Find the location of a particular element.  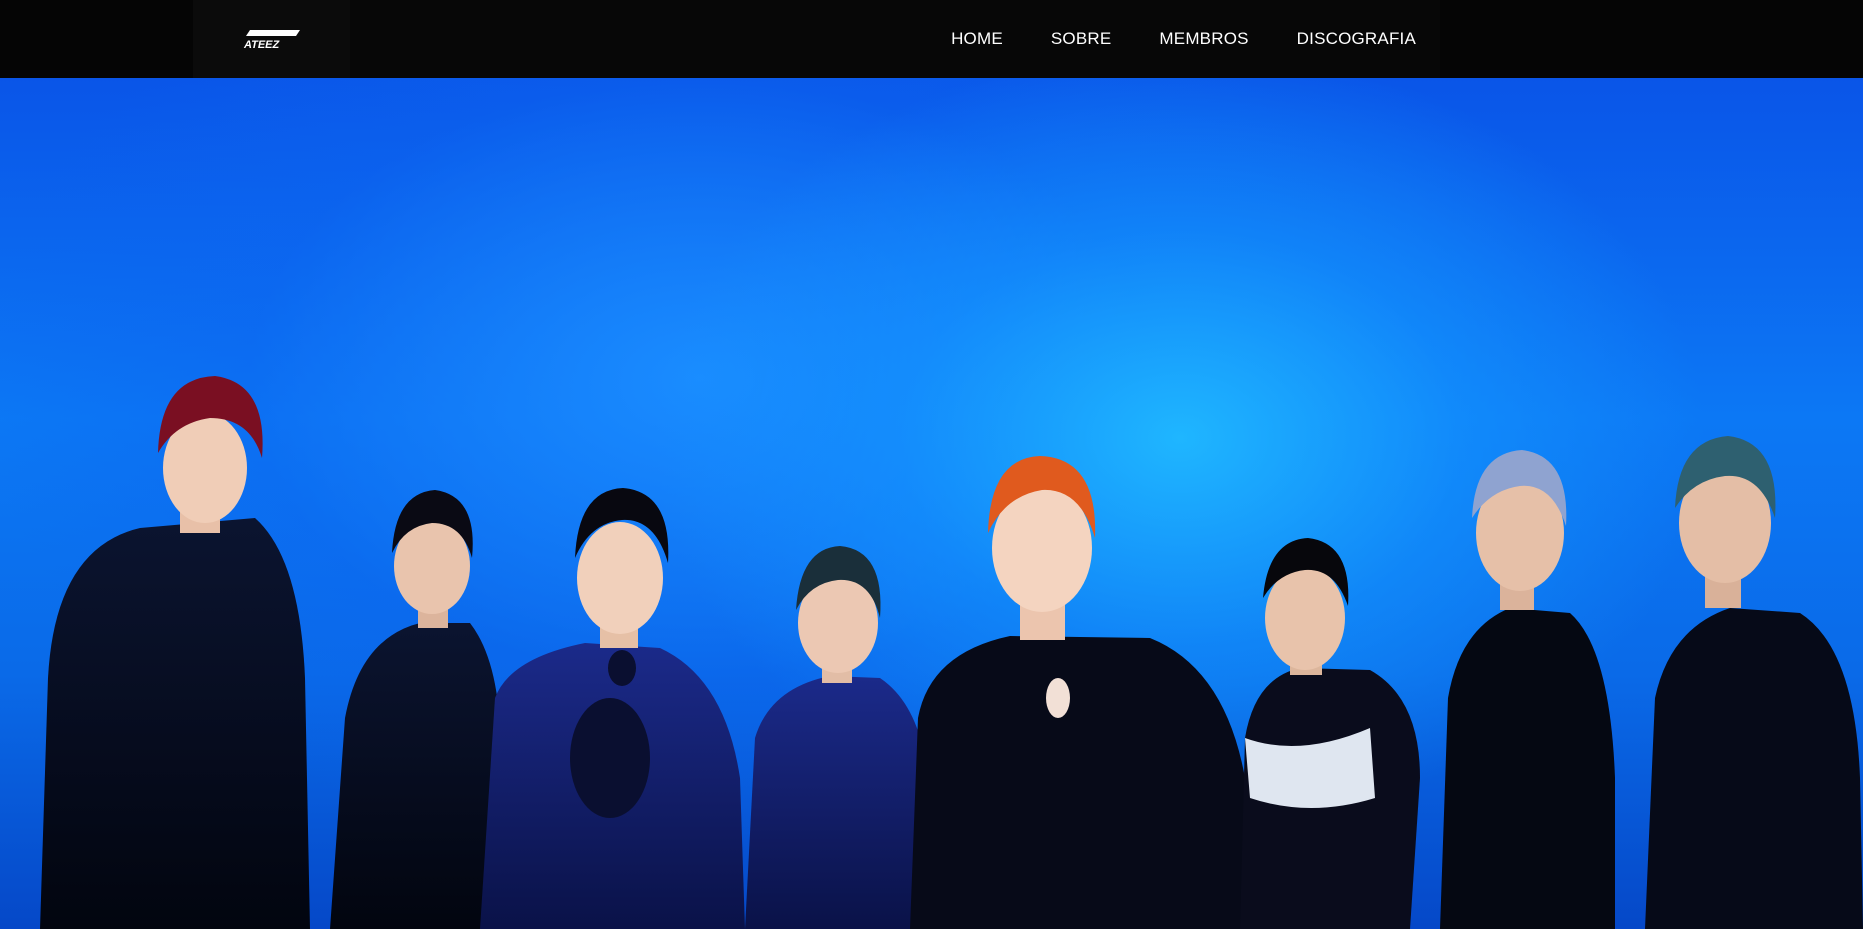

nav-discografia-link: DISCOGRAFIA is located at coordinates (1356, 39).